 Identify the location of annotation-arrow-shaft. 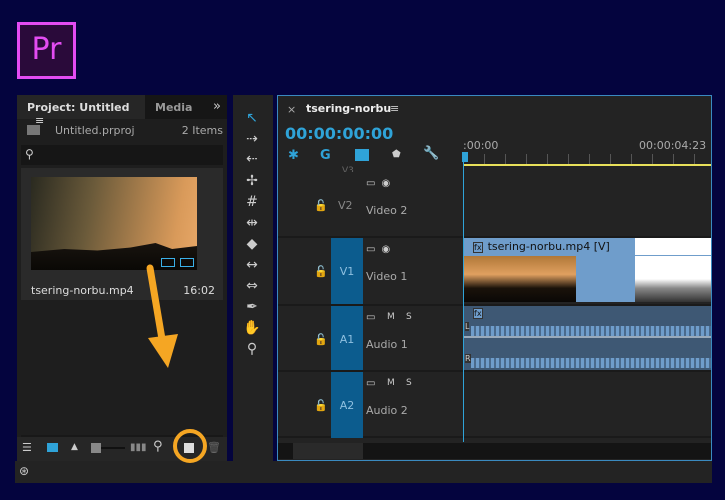
(156, 306).